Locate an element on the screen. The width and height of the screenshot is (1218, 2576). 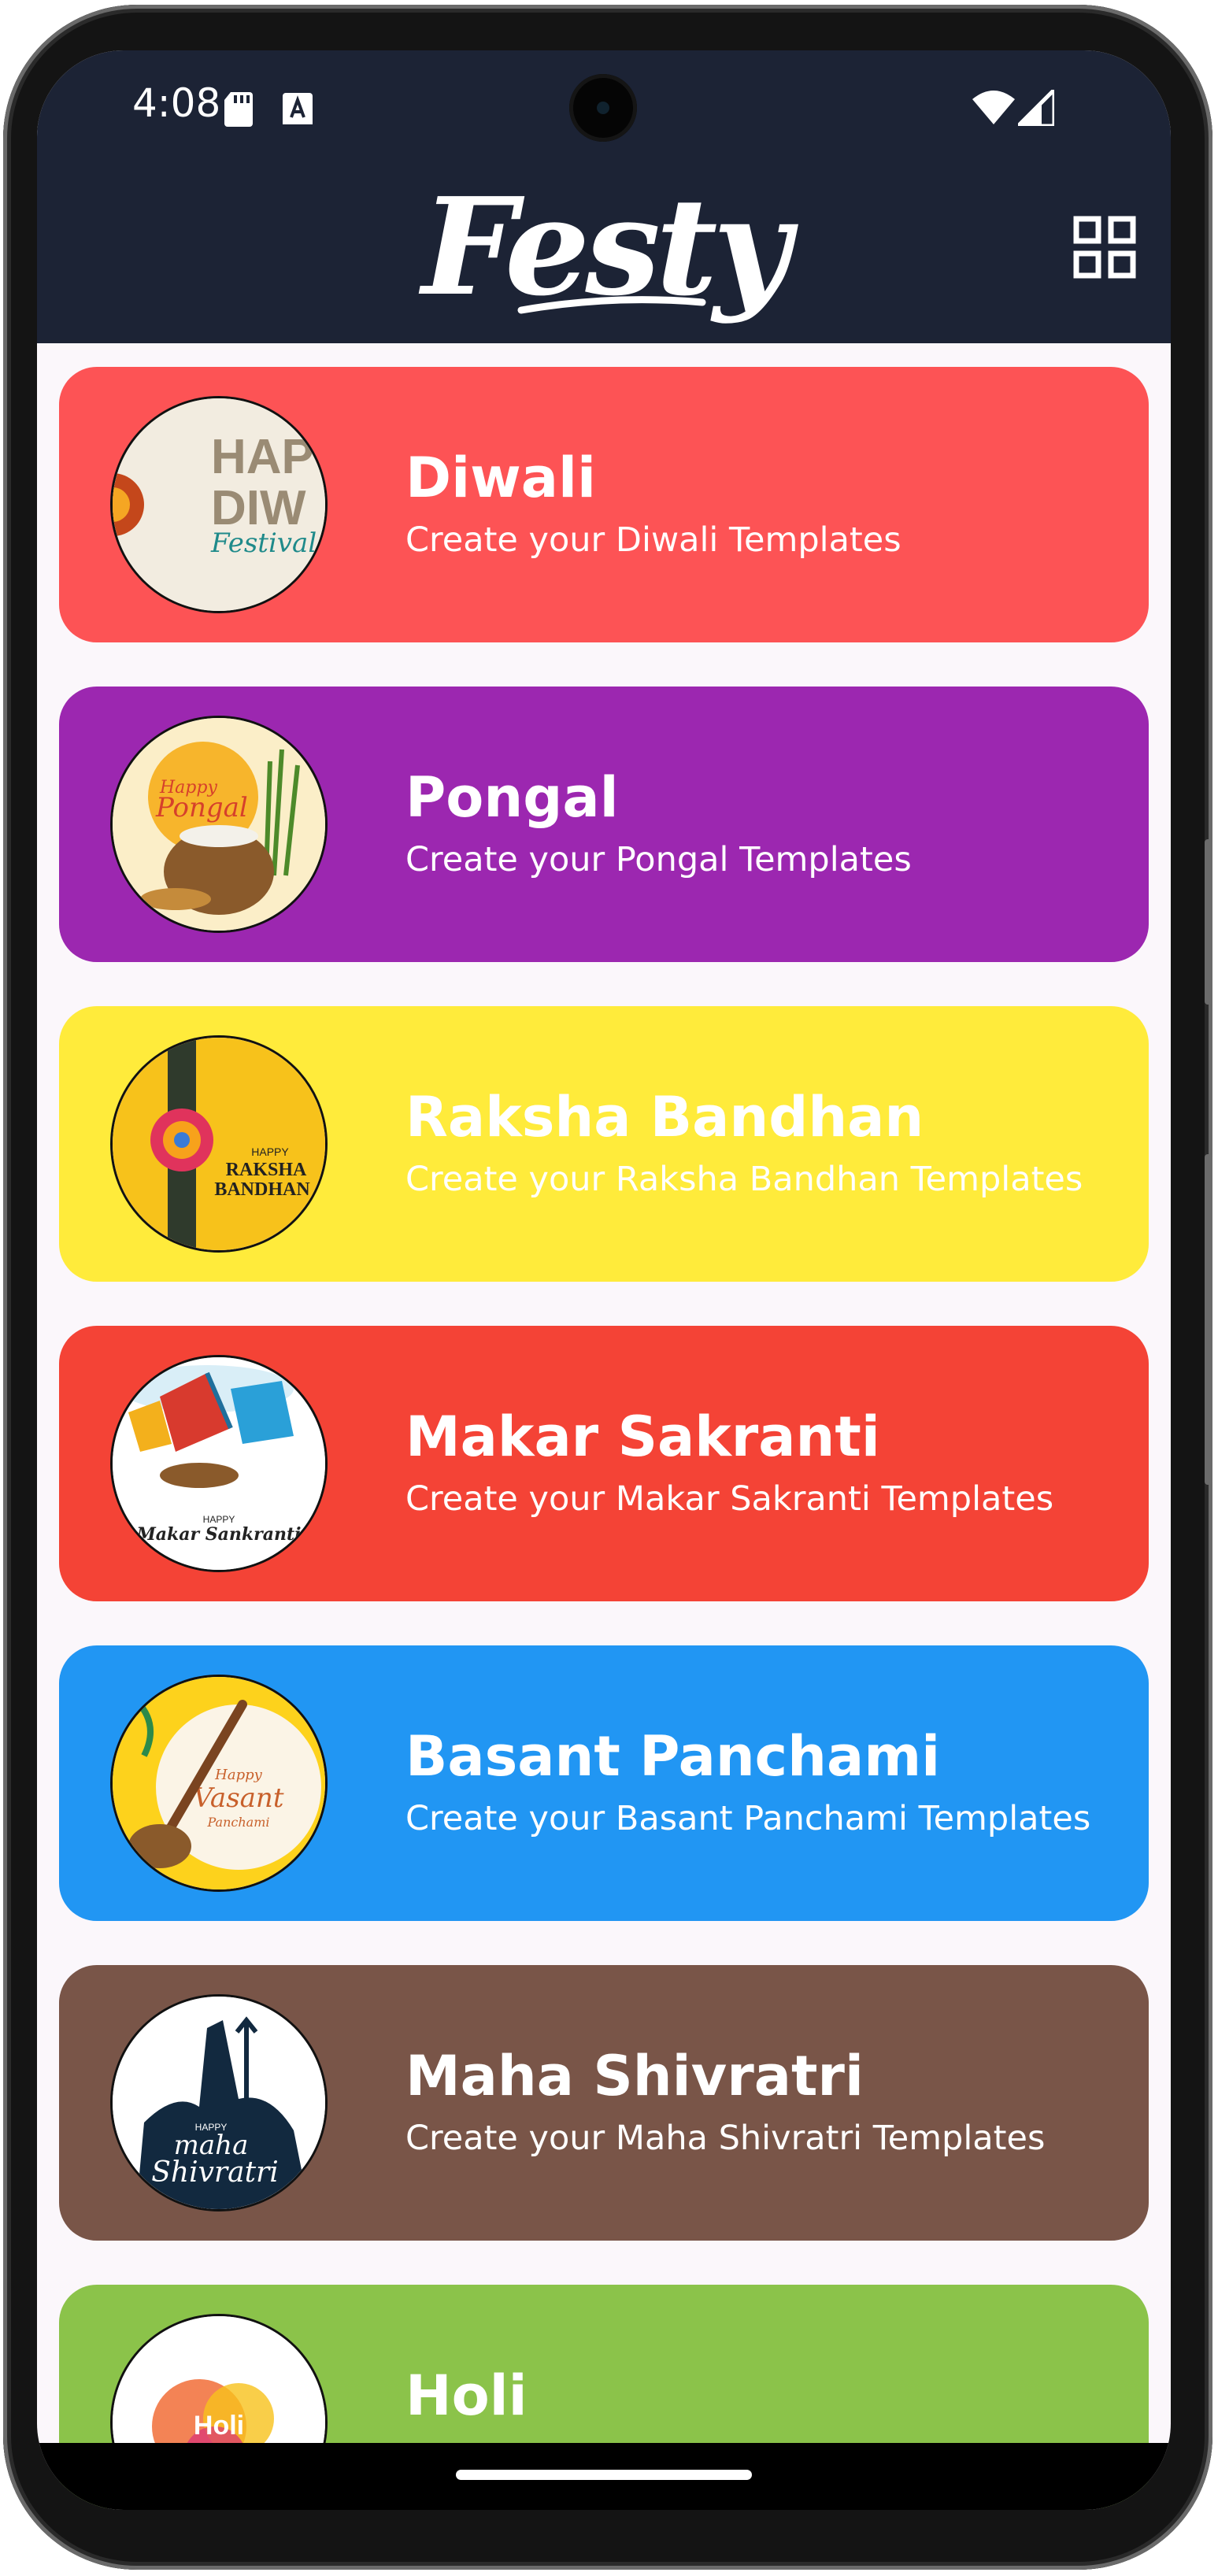
festival-subtitle: Create your Diwali Templates is located at coordinates (653, 540).